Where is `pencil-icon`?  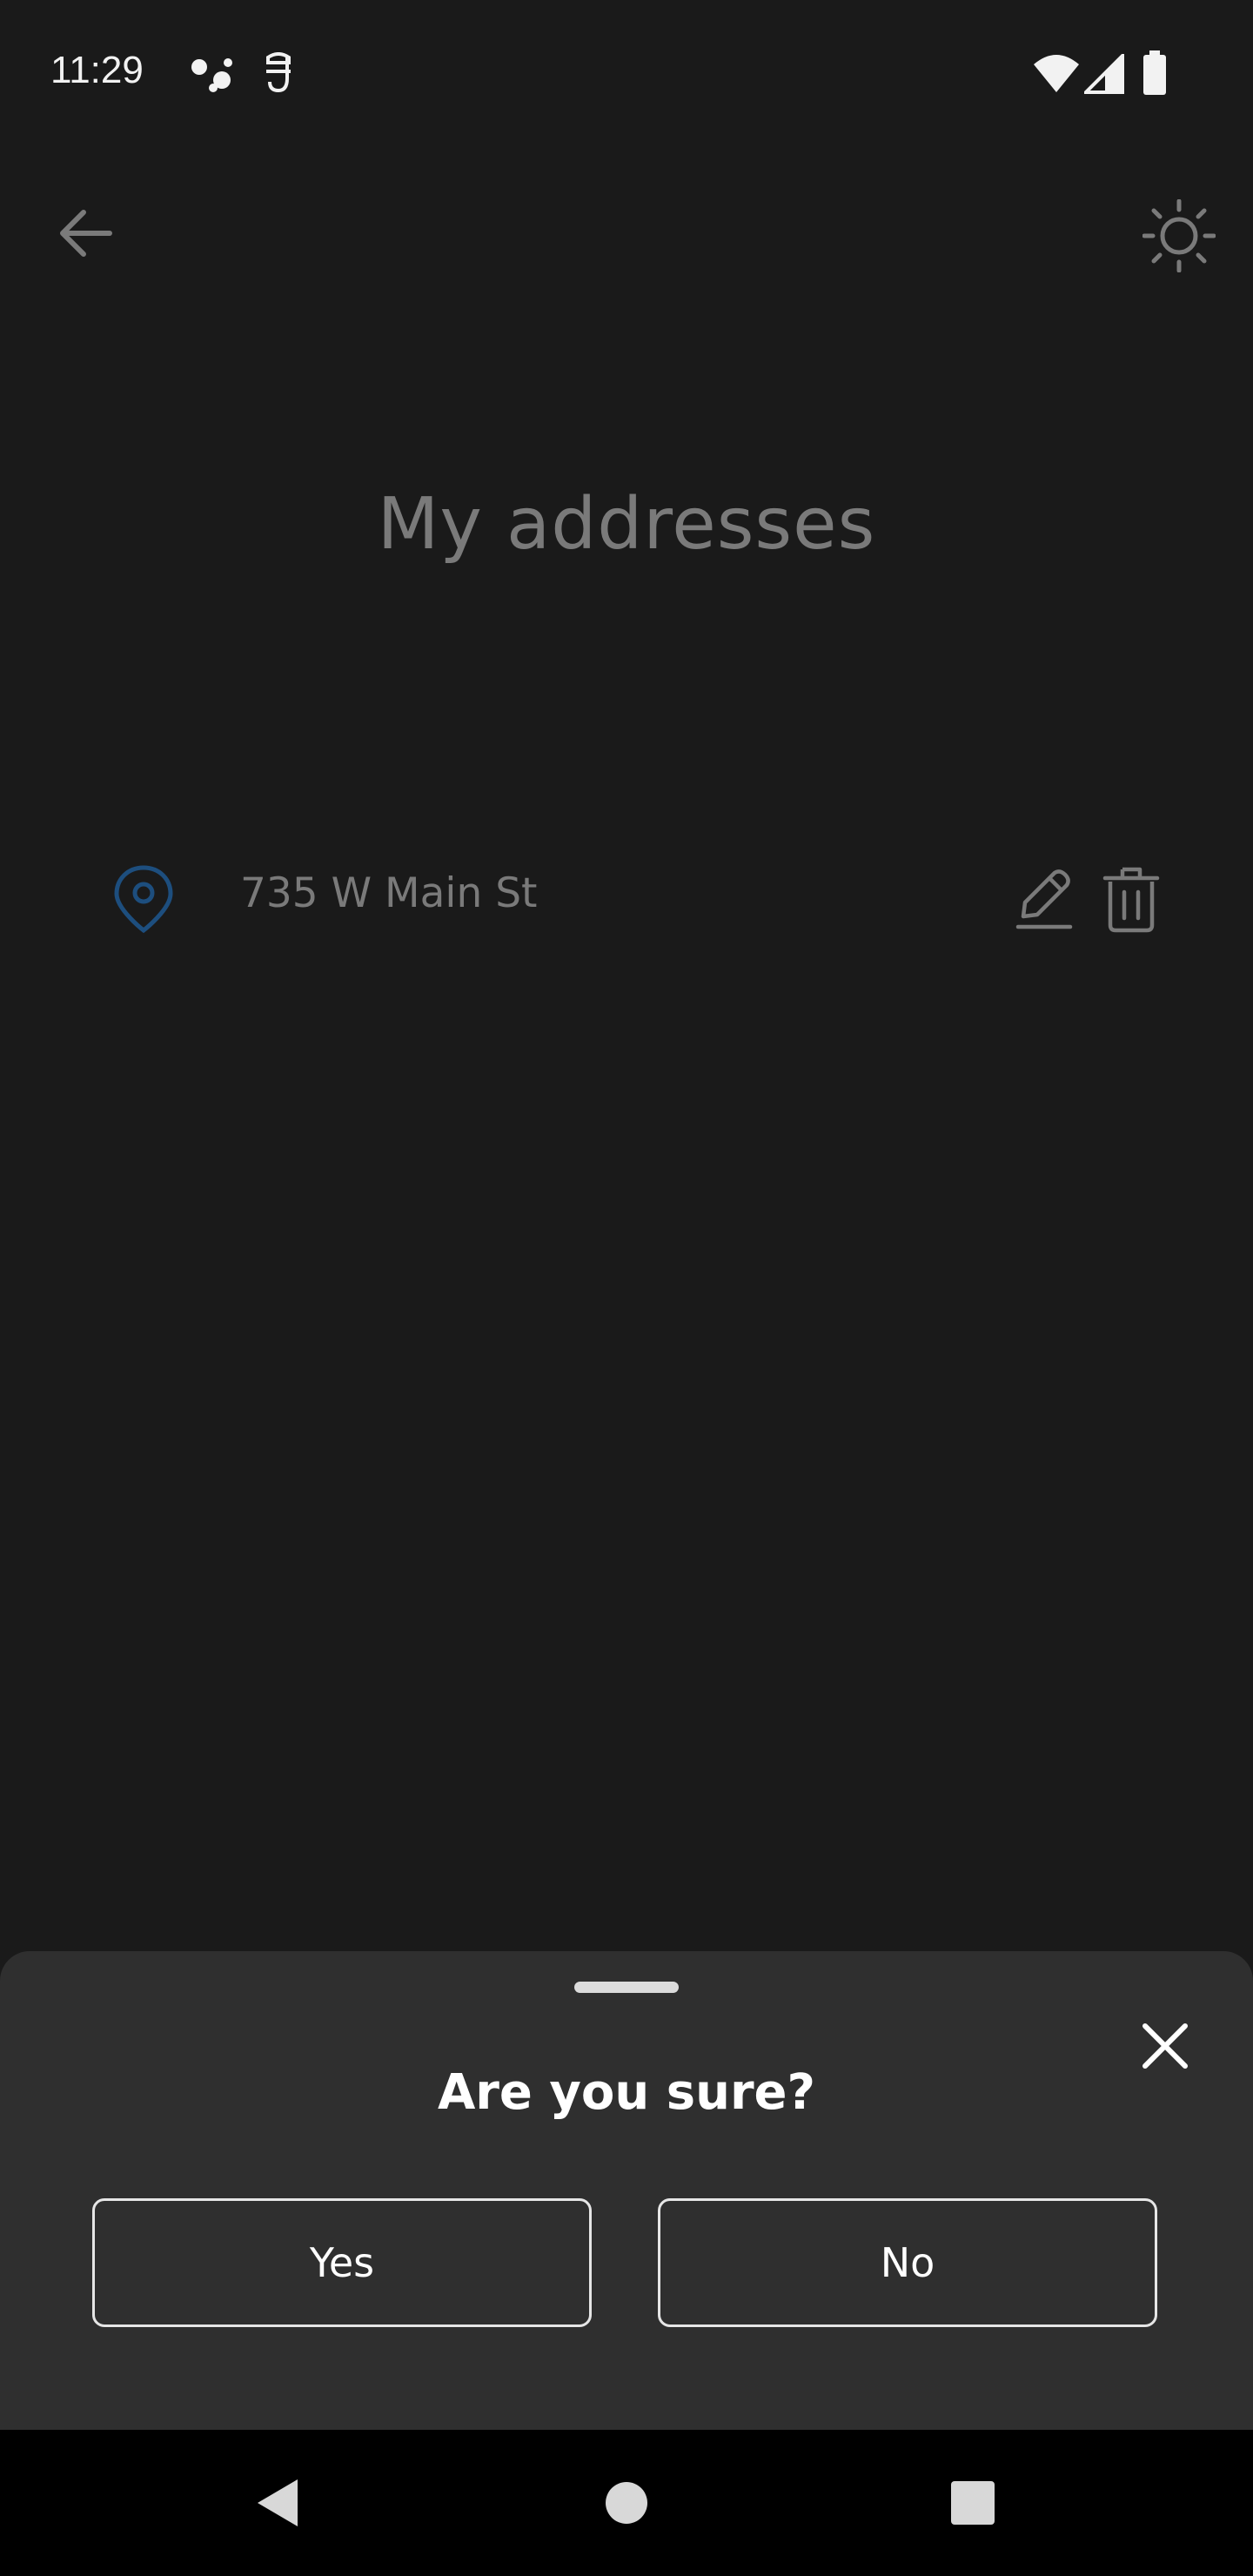
pencil-icon is located at coordinates (1044, 899).